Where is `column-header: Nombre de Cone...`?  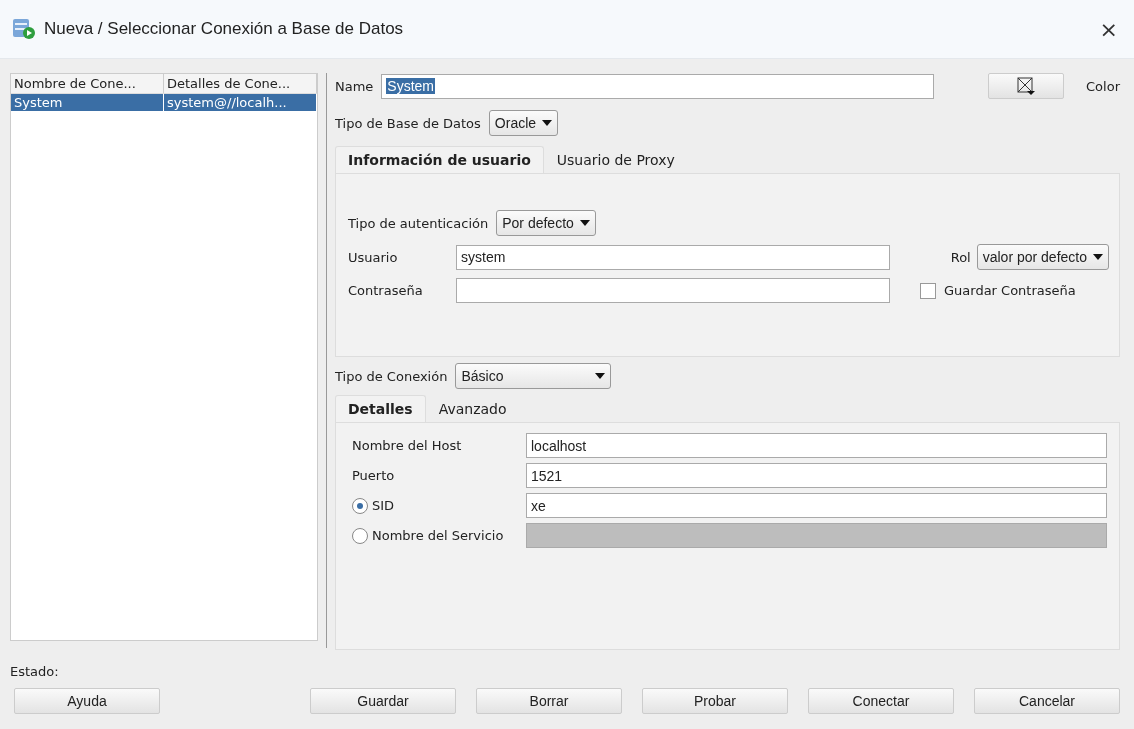 column-header: Nombre de Cone... is located at coordinates (87, 83).